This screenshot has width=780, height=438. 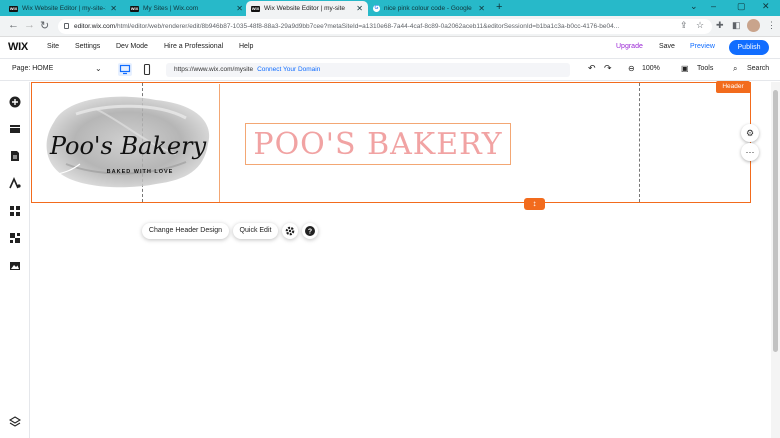 I want to click on mobile-view-icon, so click(x=147, y=69).